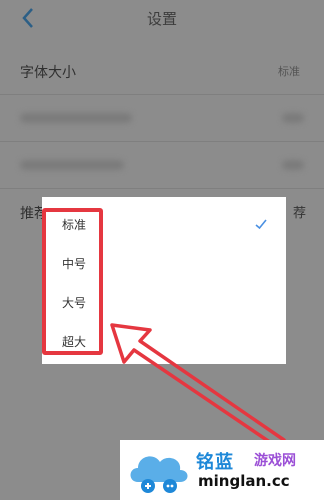 The height and width of the screenshot is (500, 324). I want to click on watermark: 铭蓝 游戏网 minglan.cc, so click(222, 470).